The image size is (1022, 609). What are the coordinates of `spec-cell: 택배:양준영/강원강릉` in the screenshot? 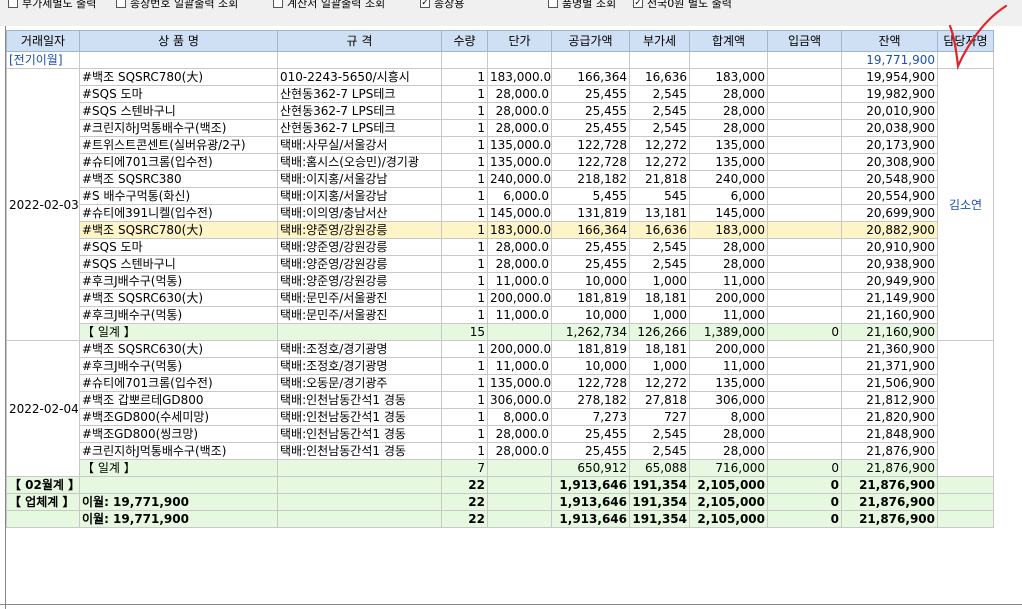 It's located at (359, 230).